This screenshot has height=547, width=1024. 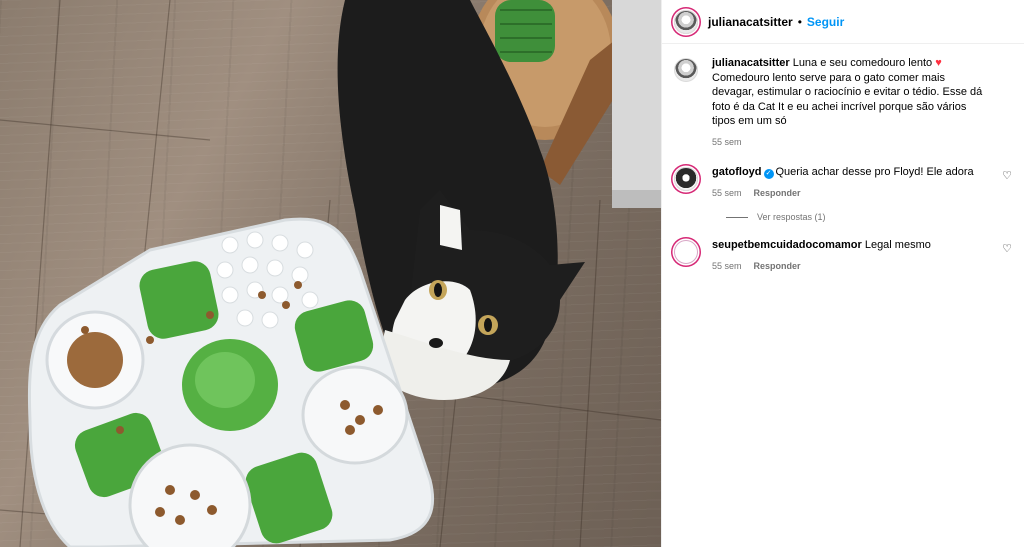 What do you see at coordinates (791, 217) in the screenshot?
I see `view-replies-label: Ver respostas (1)` at bounding box center [791, 217].